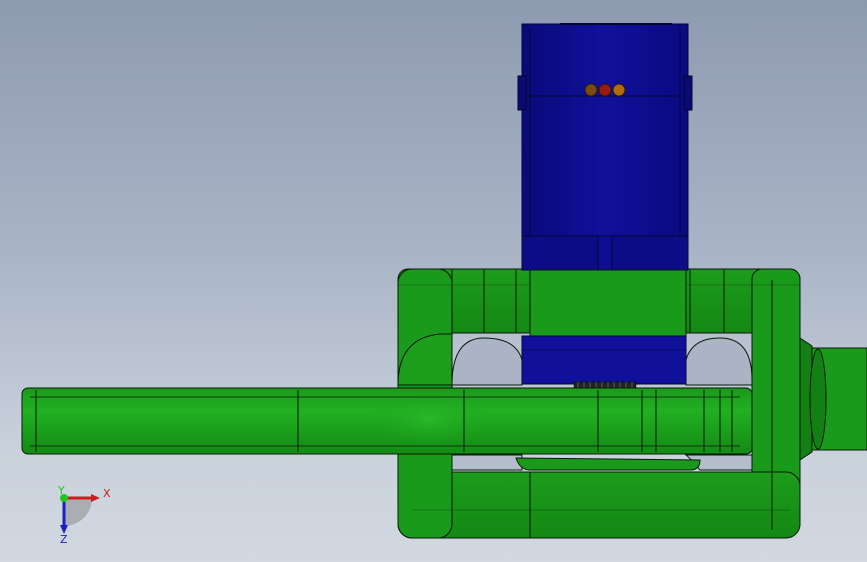  What do you see at coordinates (605, 147) in the screenshot?
I see `motor-body` at bounding box center [605, 147].